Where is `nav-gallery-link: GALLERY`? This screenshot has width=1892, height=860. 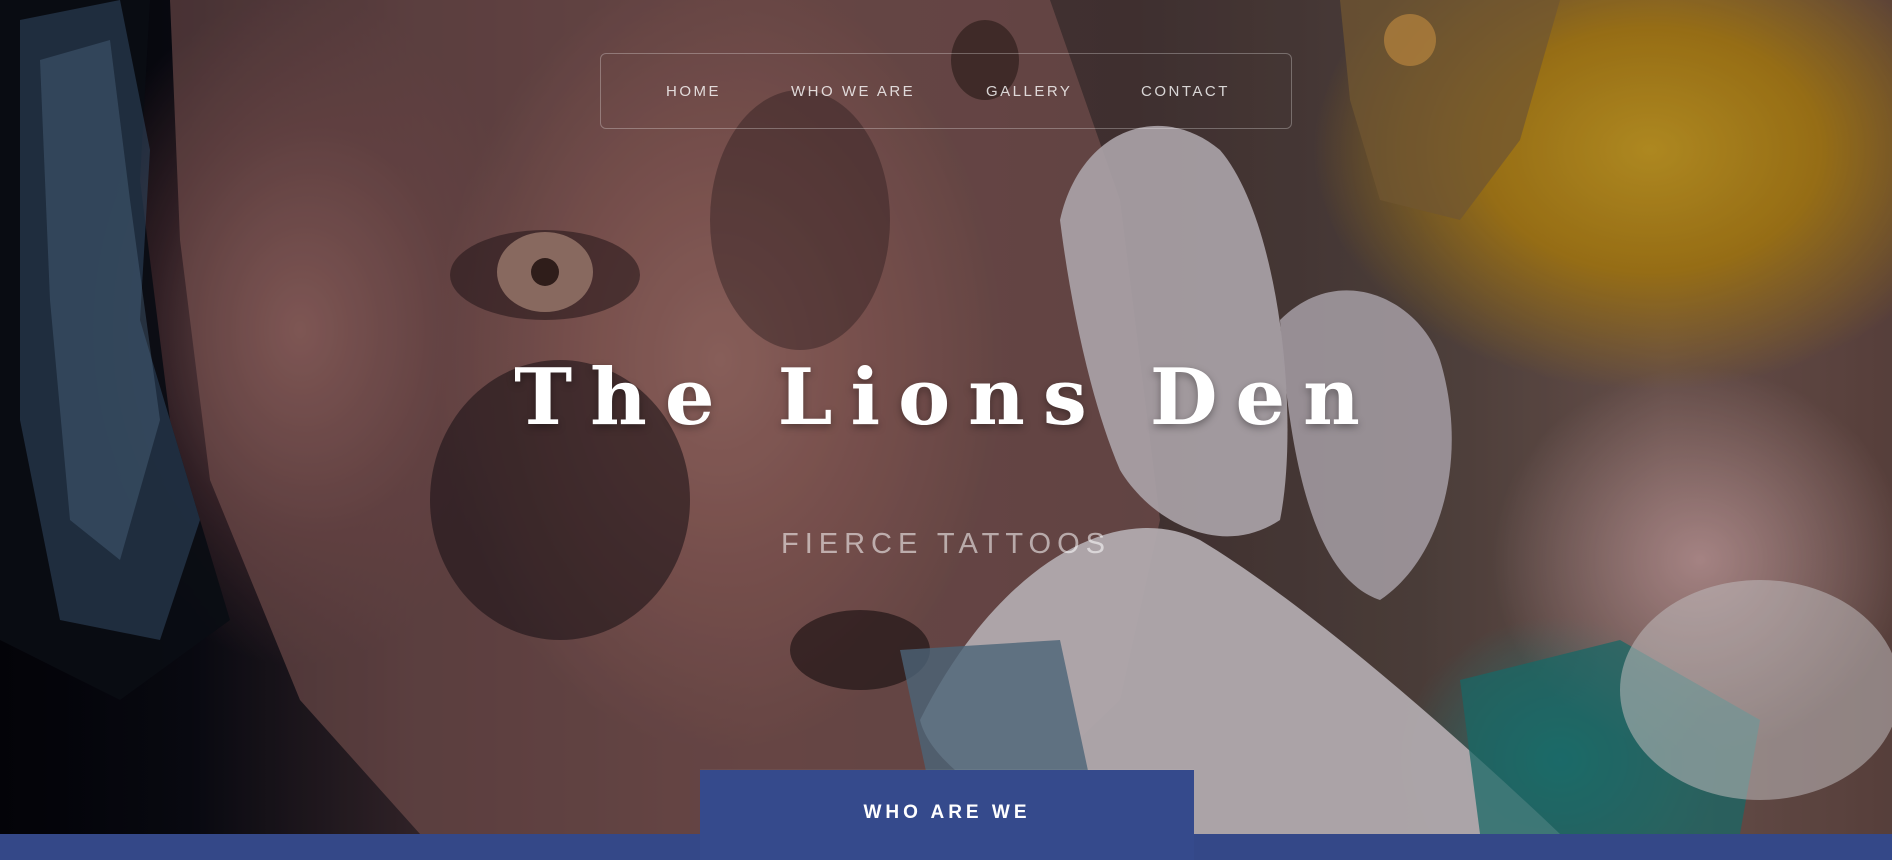
nav-gallery-link: GALLERY is located at coordinates (1029, 92).